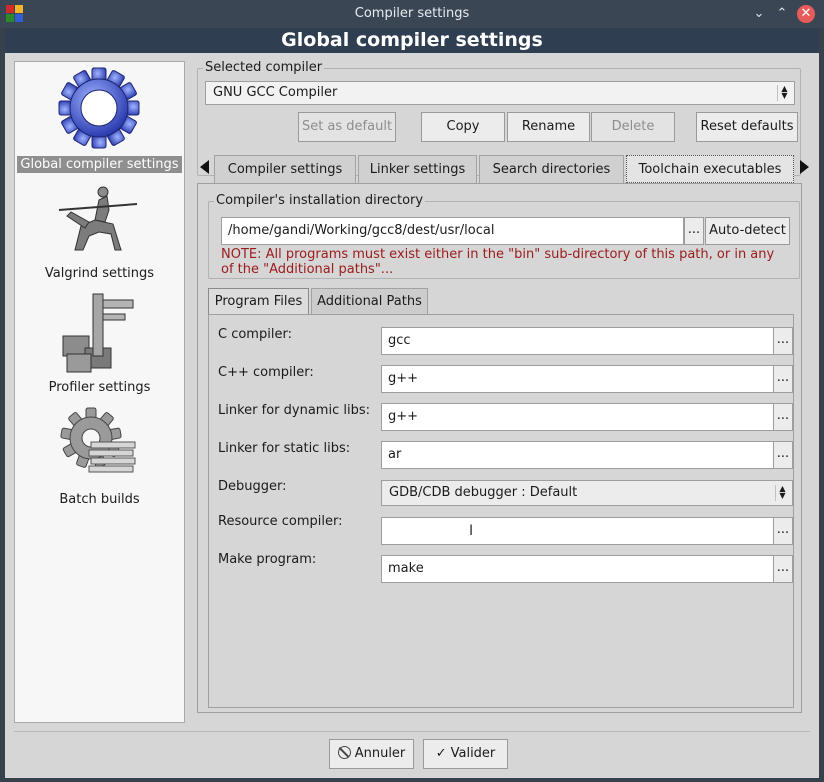 The width and height of the screenshot is (824, 782). I want to click on tab-additional-paths: Additional Paths, so click(369, 301).